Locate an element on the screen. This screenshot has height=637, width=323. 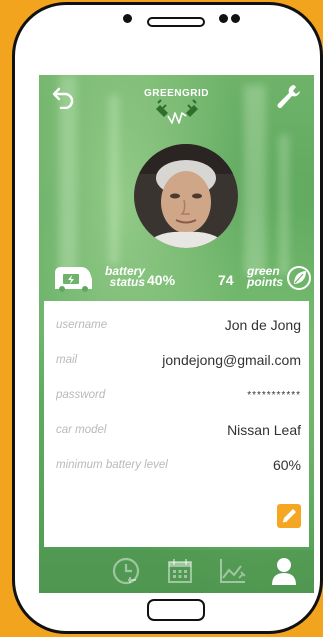
nav-profile is located at coordinates (284, 571).